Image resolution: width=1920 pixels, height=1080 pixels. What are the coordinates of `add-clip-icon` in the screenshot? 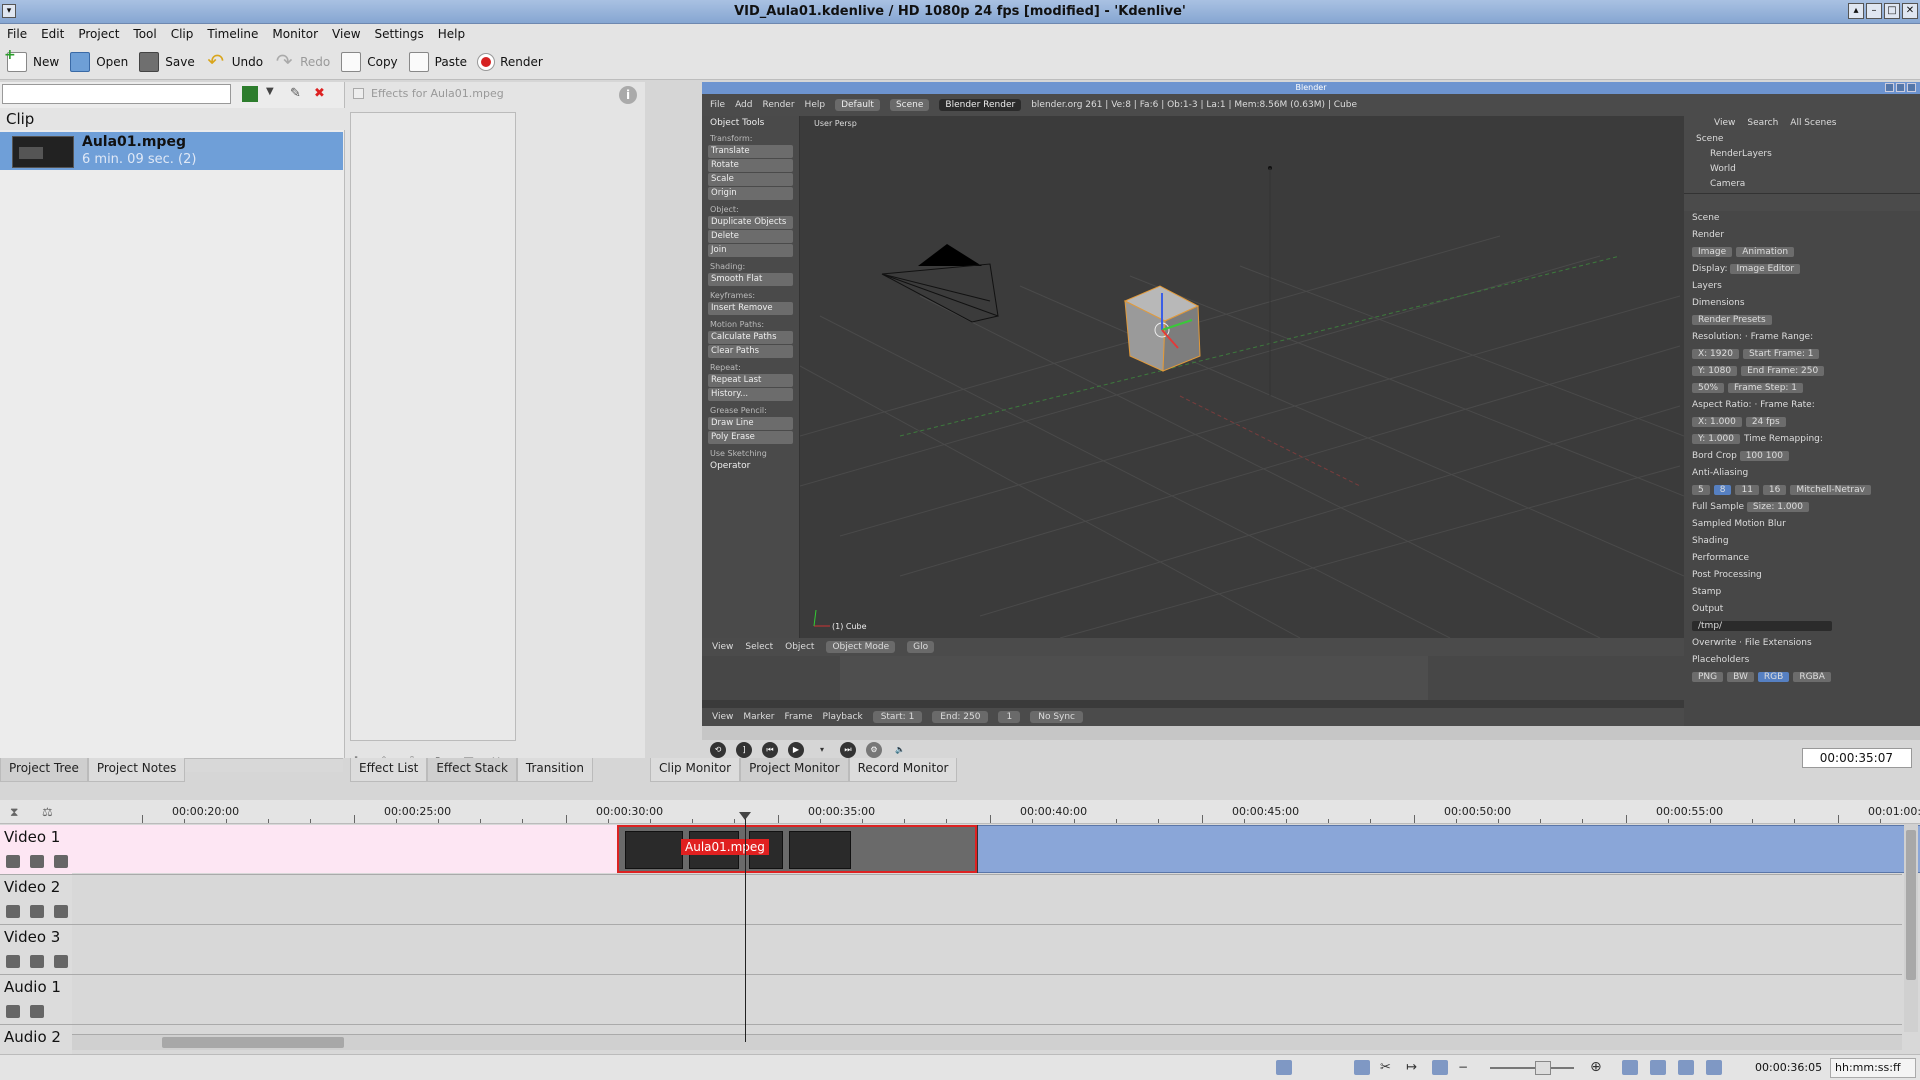 It's located at (250, 94).